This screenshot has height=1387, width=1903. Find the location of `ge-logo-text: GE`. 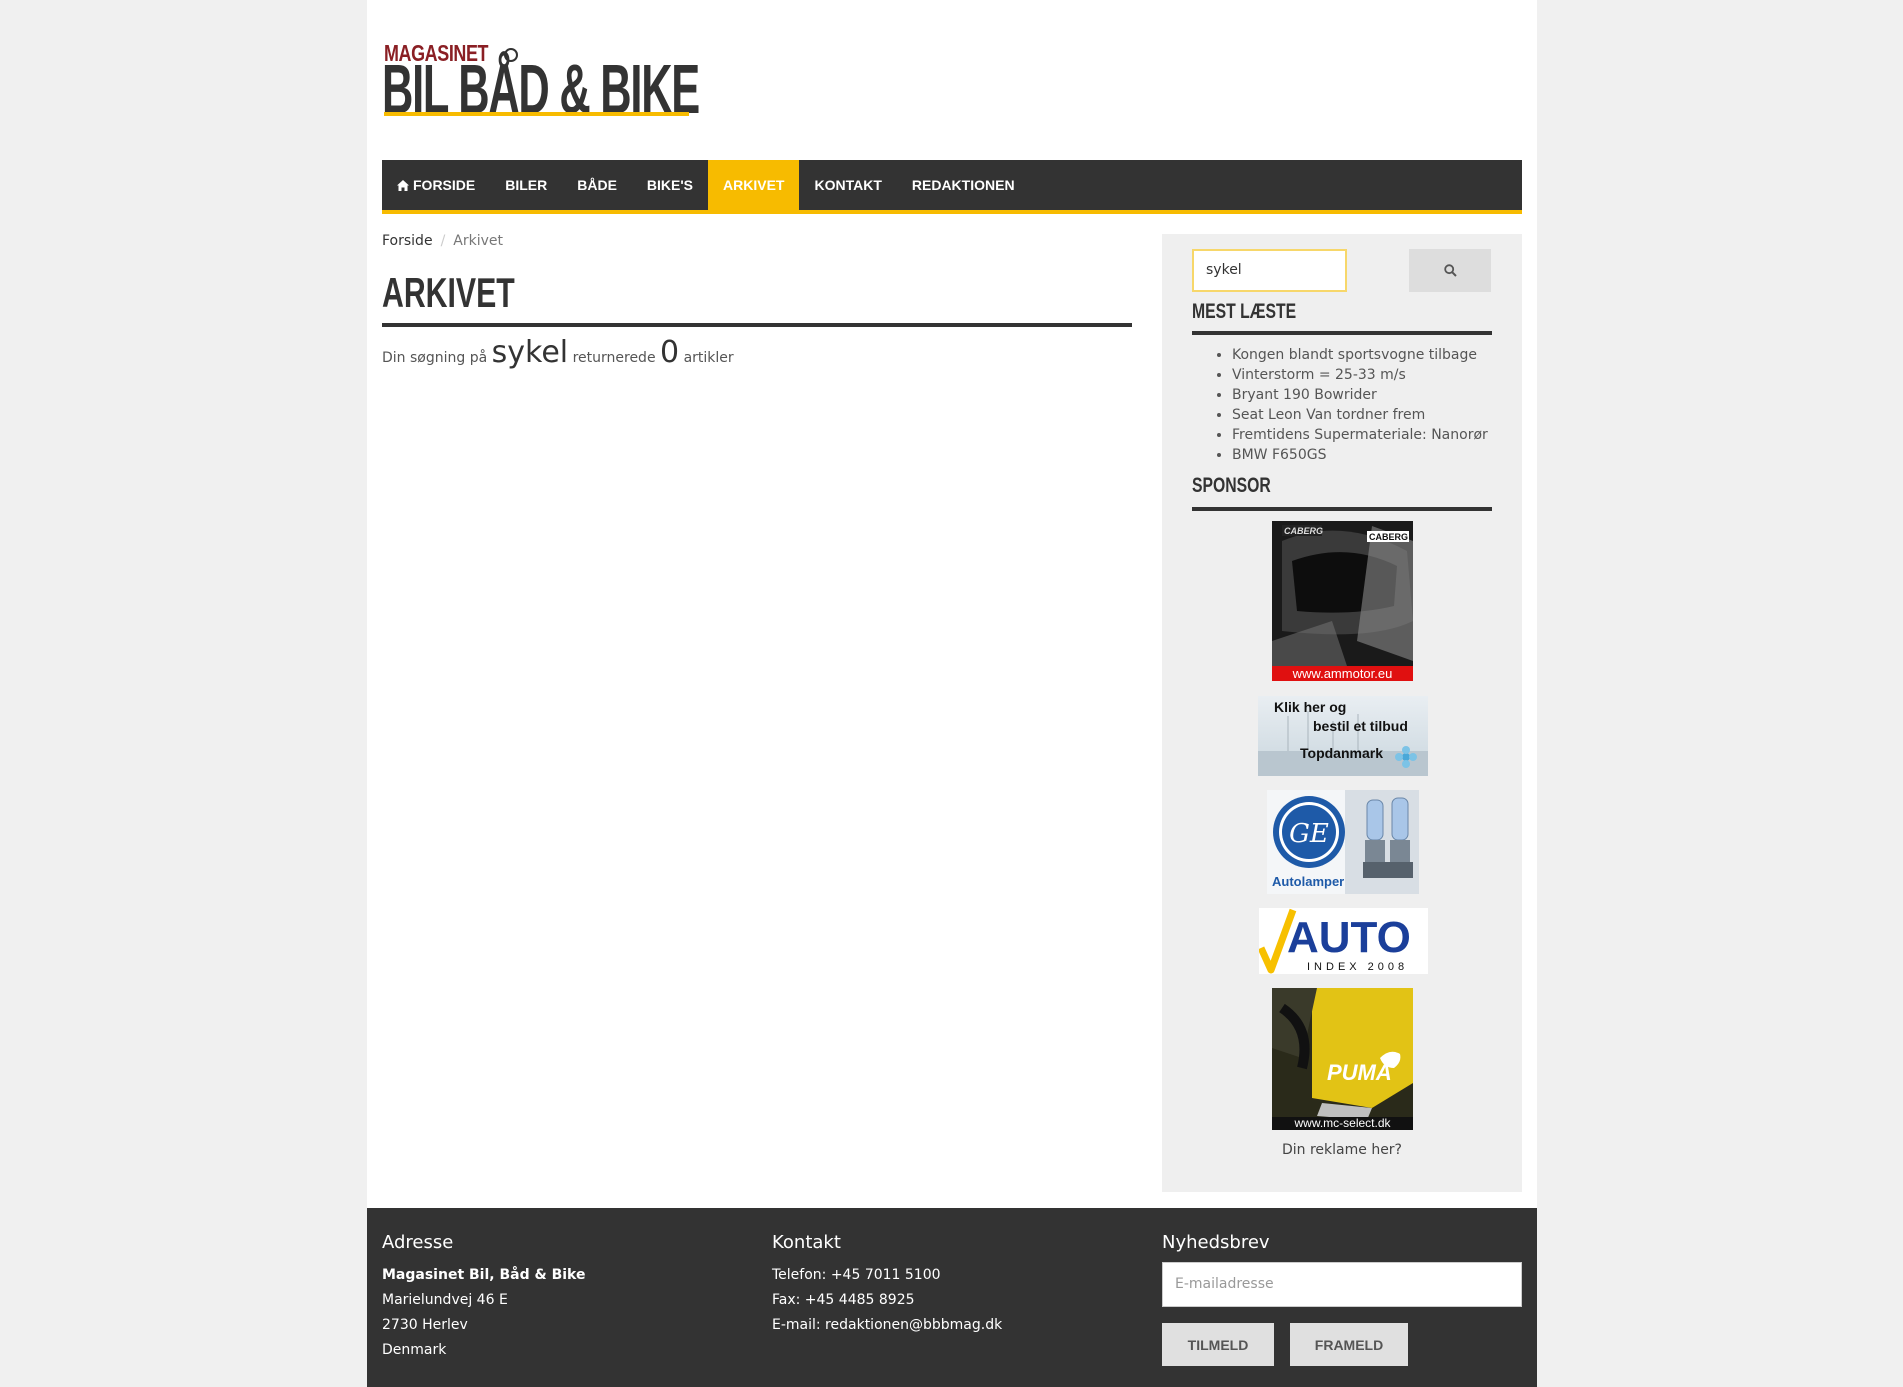

ge-logo-text: GE is located at coordinates (1309, 834).